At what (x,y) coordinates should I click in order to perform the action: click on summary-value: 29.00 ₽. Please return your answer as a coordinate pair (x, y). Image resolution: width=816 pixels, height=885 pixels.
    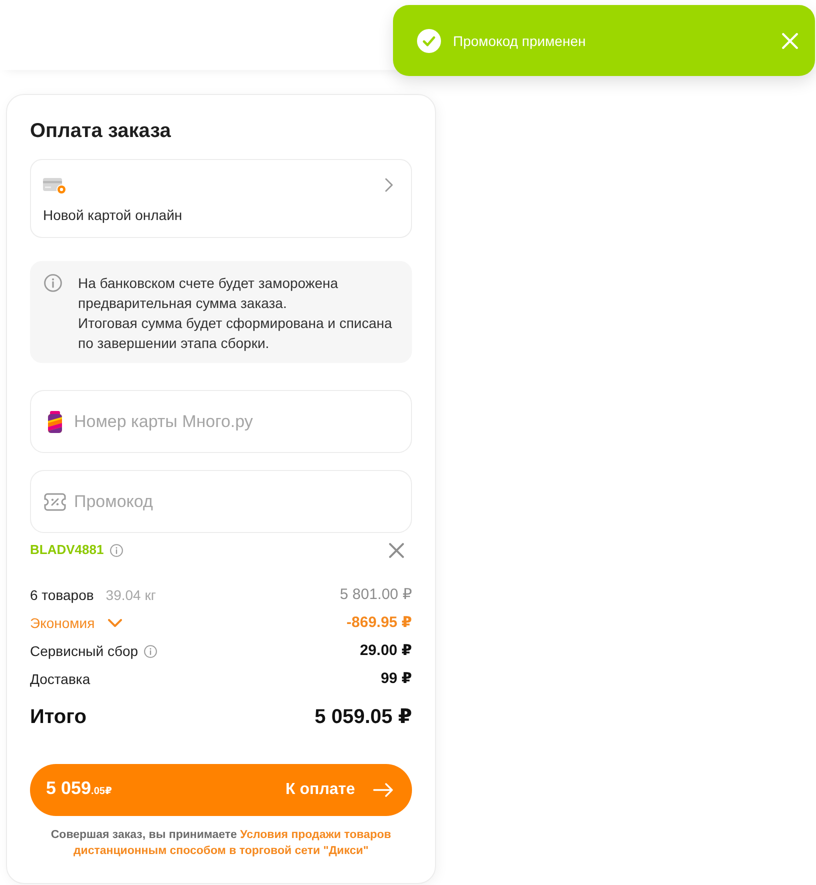
    Looking at the image, I should click on (386, 651).